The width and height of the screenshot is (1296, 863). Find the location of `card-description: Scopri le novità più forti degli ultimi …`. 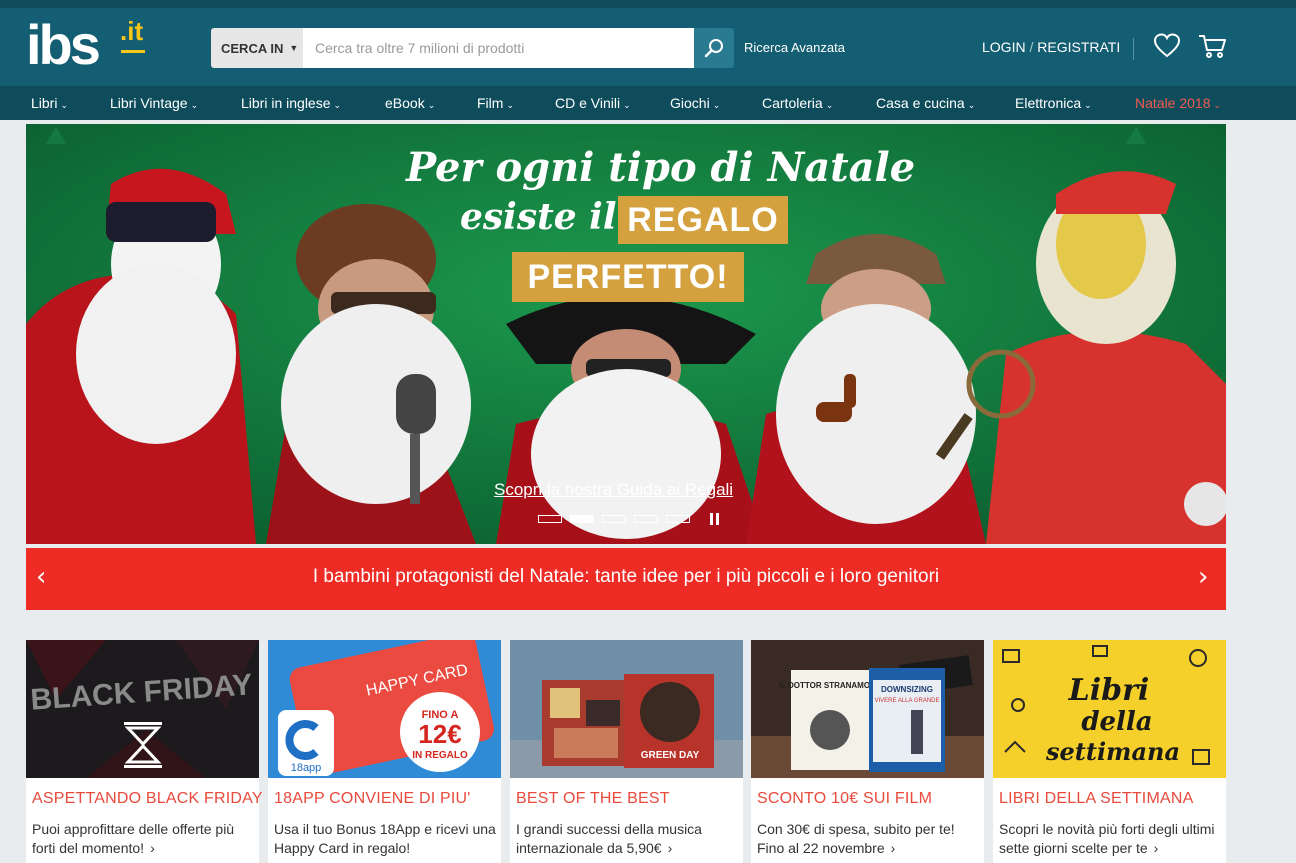

card-description: Scopri le novità più forti degli ultimi … is located at coordinates (1107, 838).